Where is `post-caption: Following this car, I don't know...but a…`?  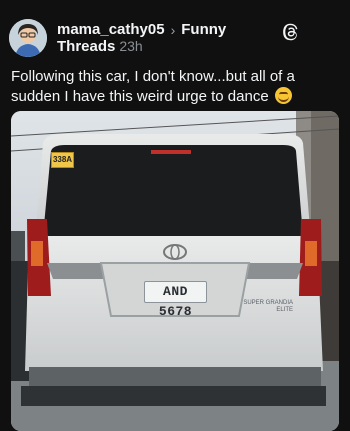 post-caption: Following this car, I don't know...but a… is located at coordinates (177, 87).